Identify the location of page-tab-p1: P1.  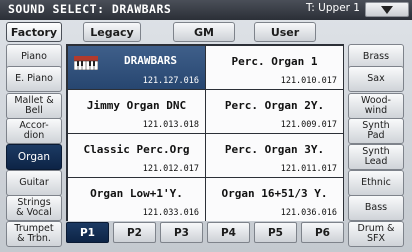
(87, 232).